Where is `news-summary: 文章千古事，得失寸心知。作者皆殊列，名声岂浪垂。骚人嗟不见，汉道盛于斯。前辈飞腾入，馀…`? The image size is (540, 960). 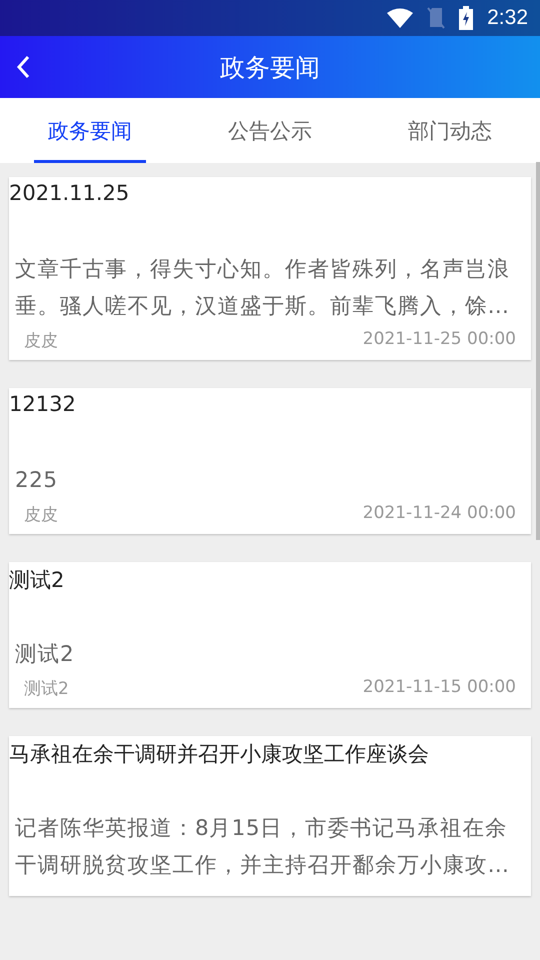 news-summary: 文章千古事，得失寸心知。作者皆殊列，名声岂浪垂。骚人嗟不见，汉道盛于斯。前辈飞腾入，馀… is located at coordinates (262, 288).